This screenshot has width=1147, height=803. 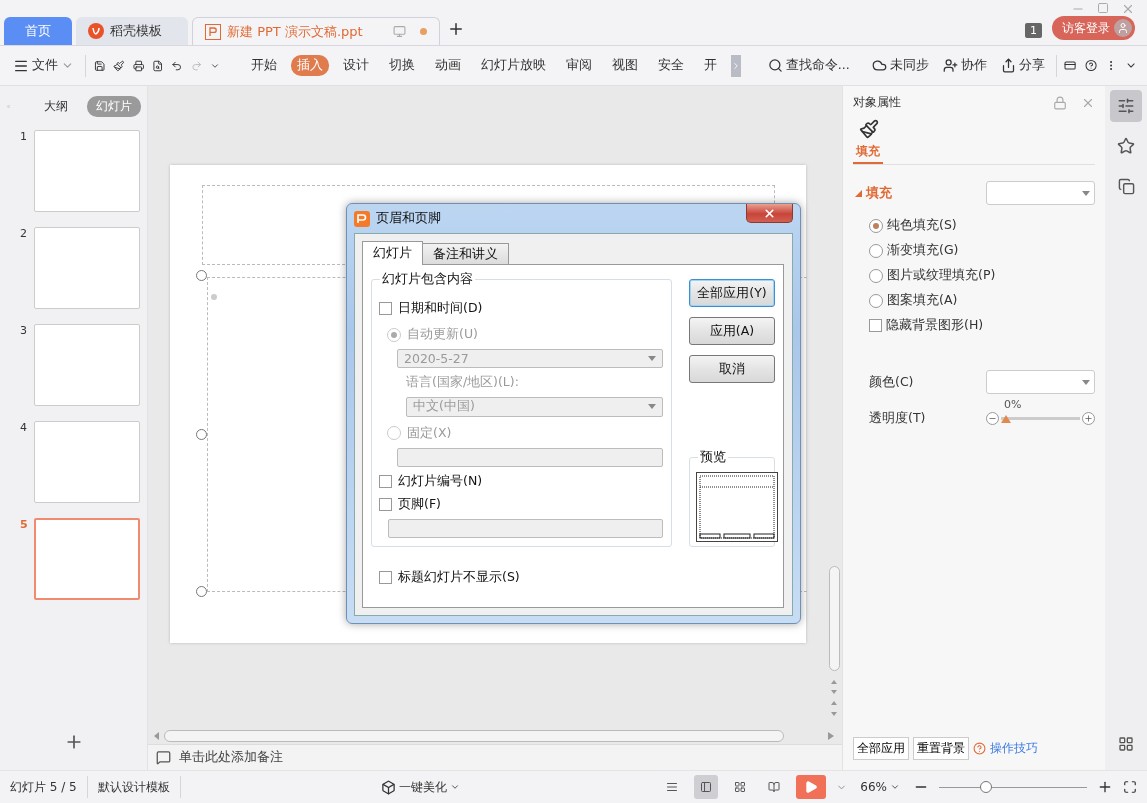 What do you see at coordinates (713, 457) in the screenshot?
I see `preview-label: 预览` at bounding box center [713, 457].